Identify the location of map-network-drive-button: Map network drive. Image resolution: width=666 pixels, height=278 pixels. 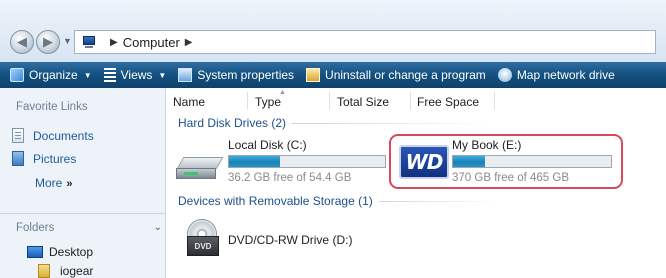
(556, 75).